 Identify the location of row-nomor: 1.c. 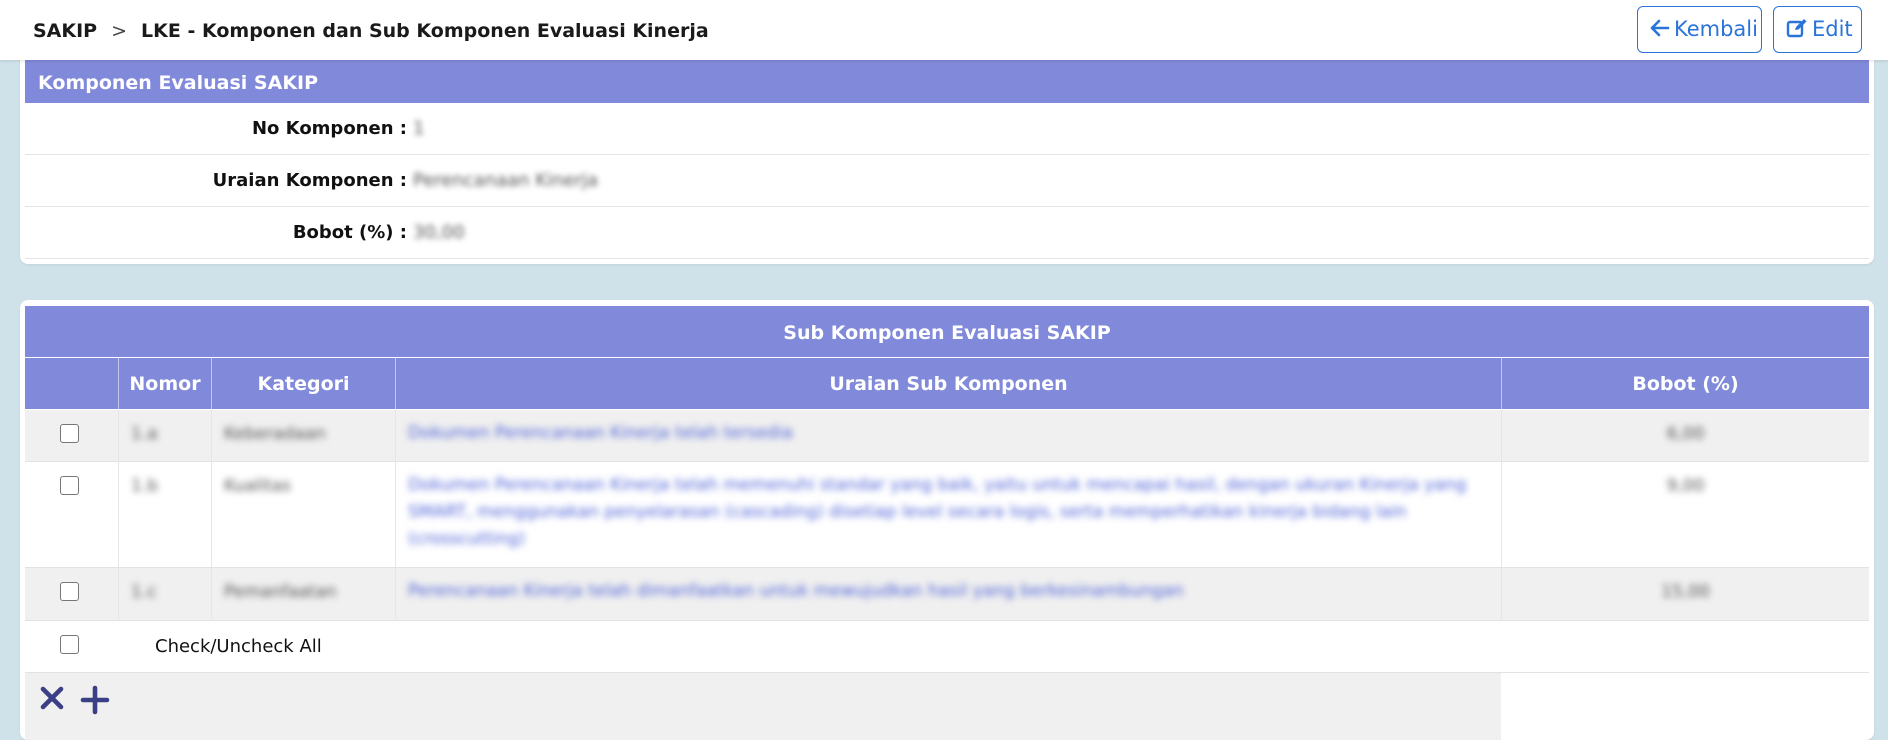
(144, 592).